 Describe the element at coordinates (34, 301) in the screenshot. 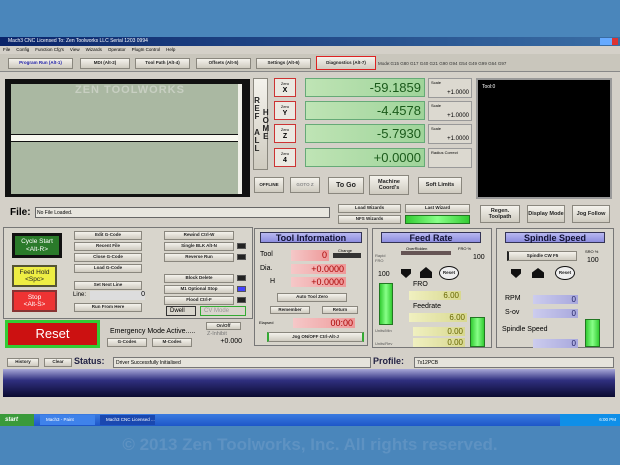

I see `stop-button: Stop <Alt-S>` at that location.